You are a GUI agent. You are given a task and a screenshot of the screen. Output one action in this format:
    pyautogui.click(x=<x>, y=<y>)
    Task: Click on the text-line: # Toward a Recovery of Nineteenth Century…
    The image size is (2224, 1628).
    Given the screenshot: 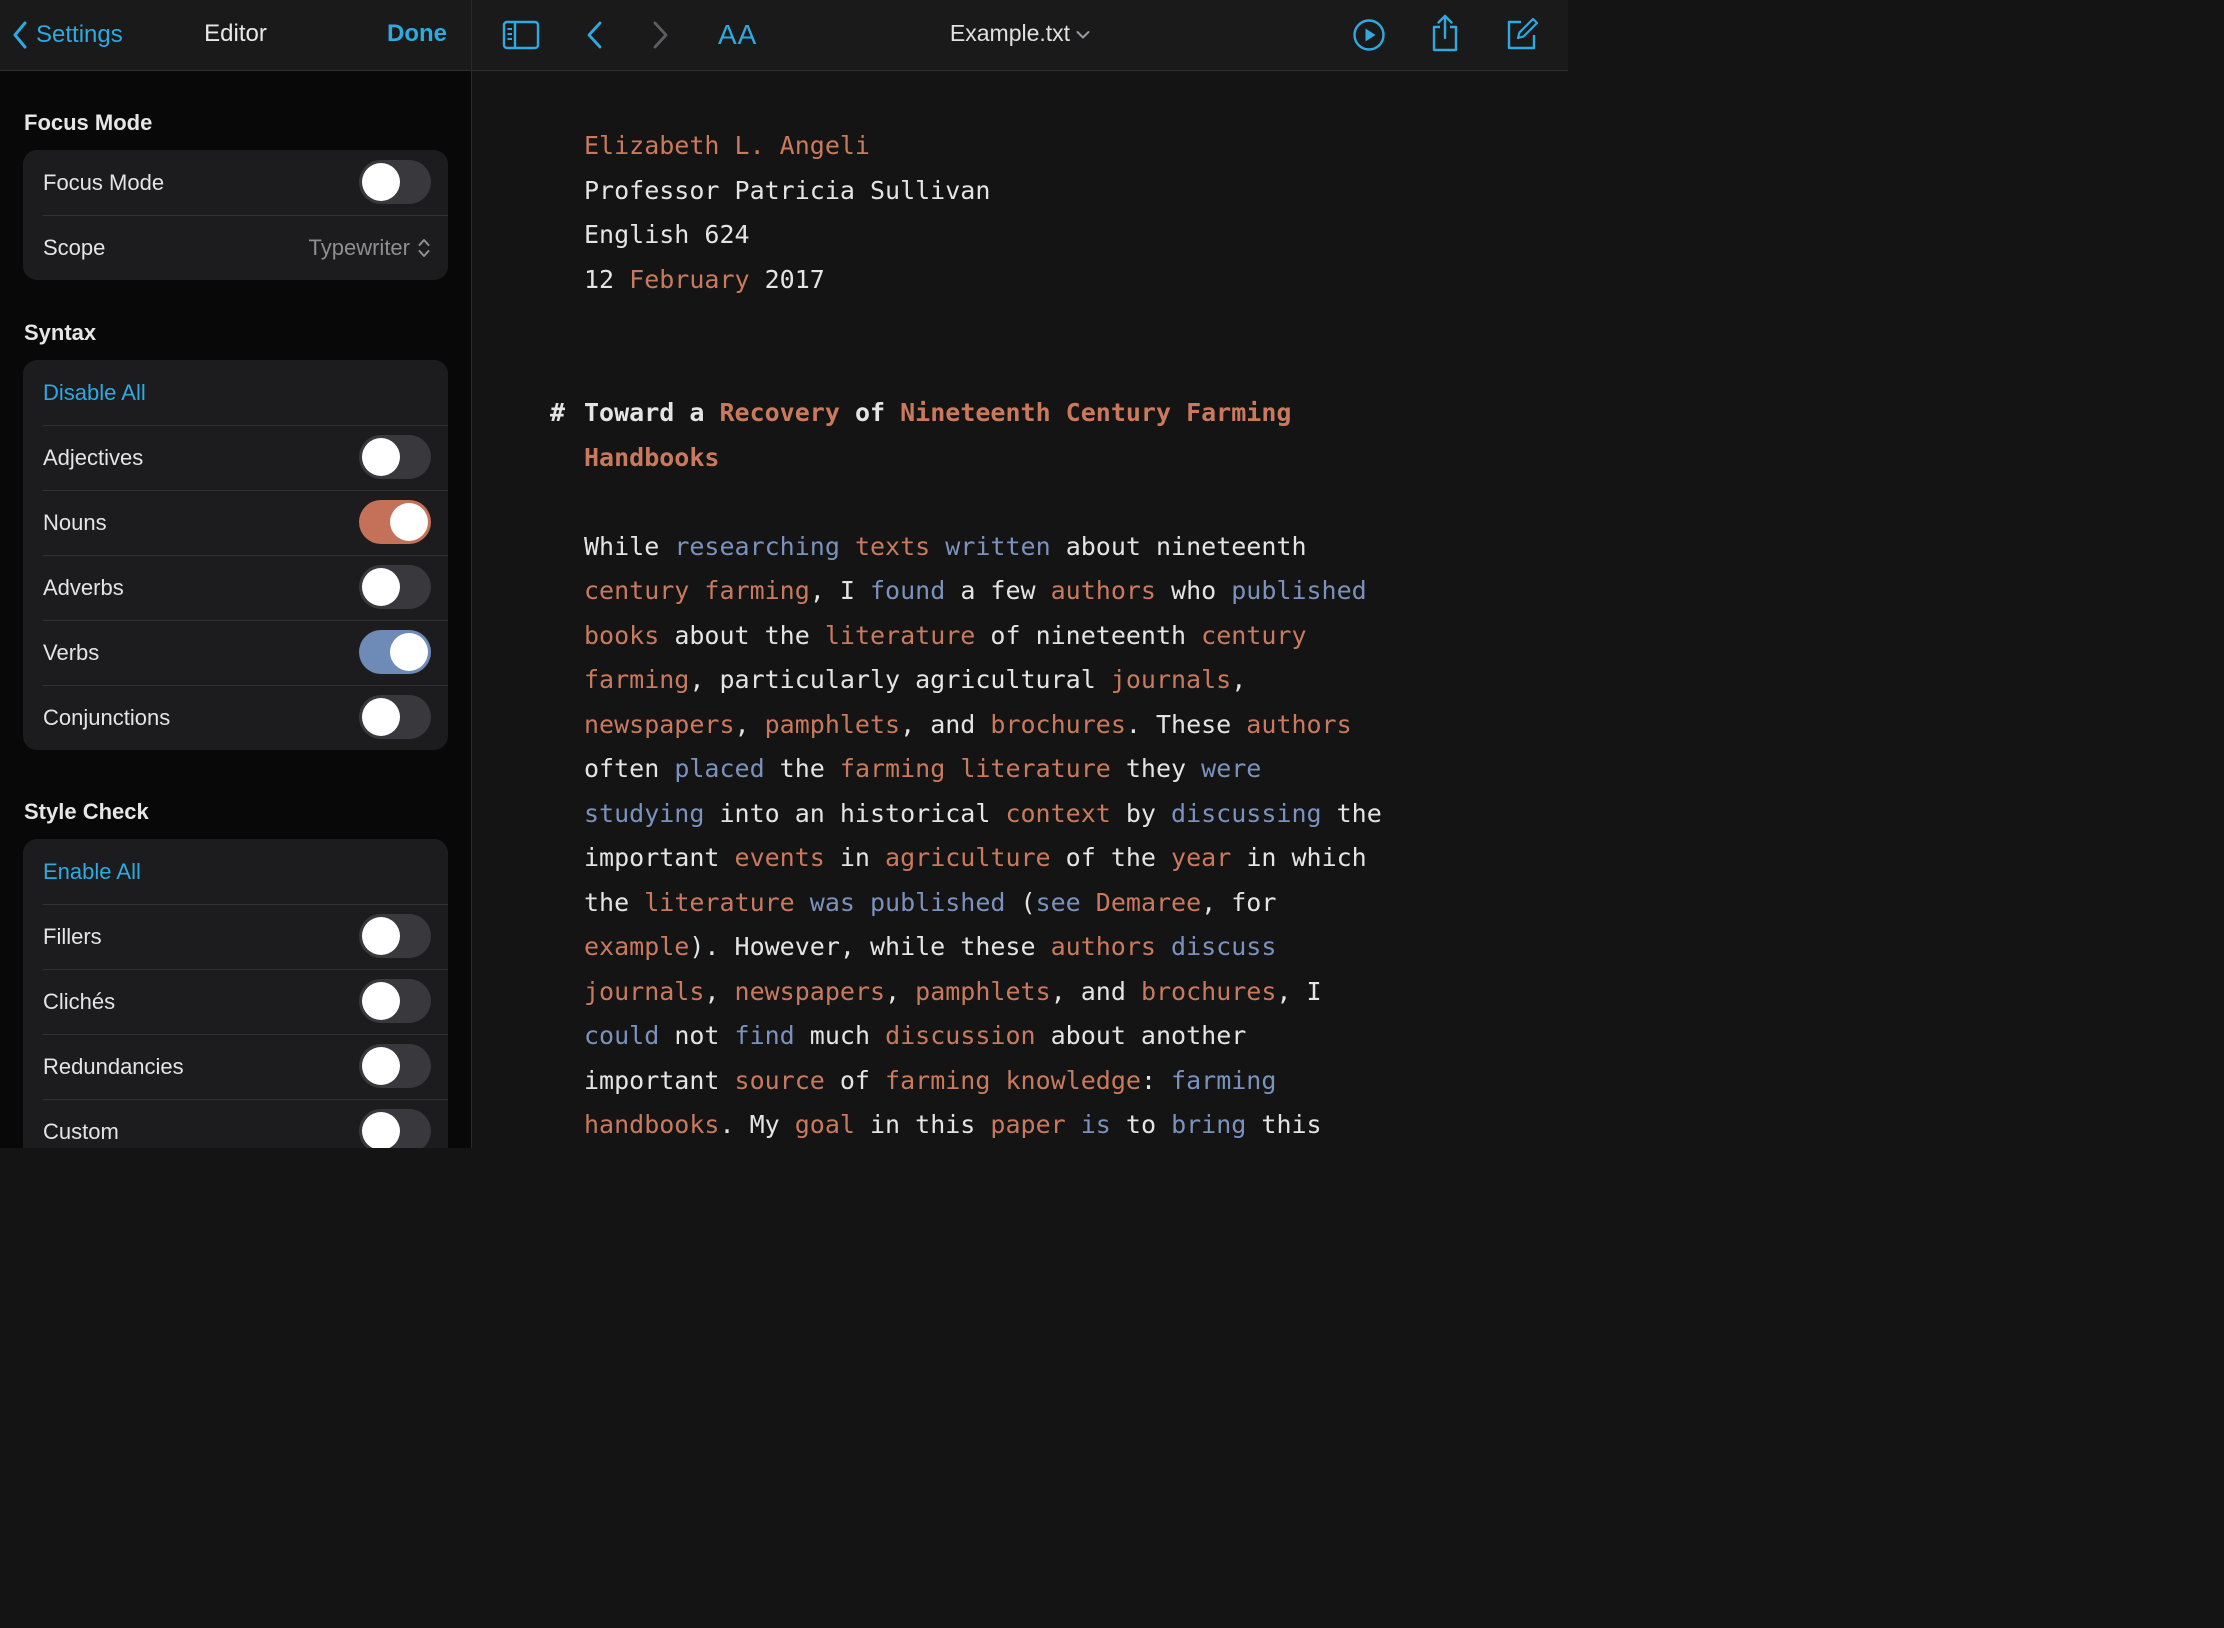 What is the action you would take?
    pyautogui.click(x=1007, y=413)
    